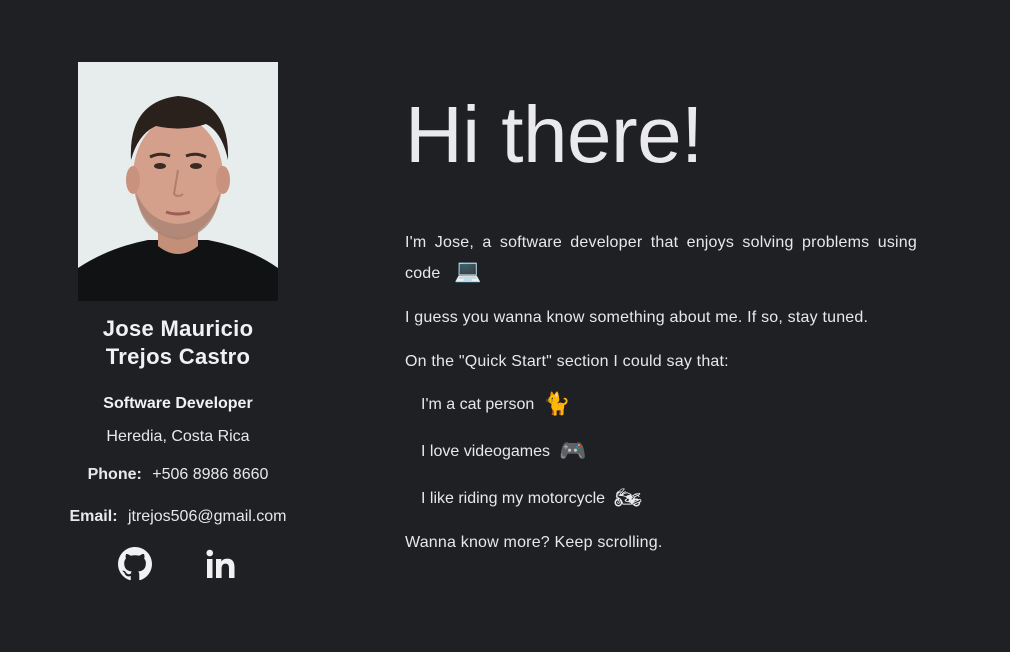  Describe the element at coordinates (485, 451) in the screenshot. I see `fact-text: I love videogames` at that location.